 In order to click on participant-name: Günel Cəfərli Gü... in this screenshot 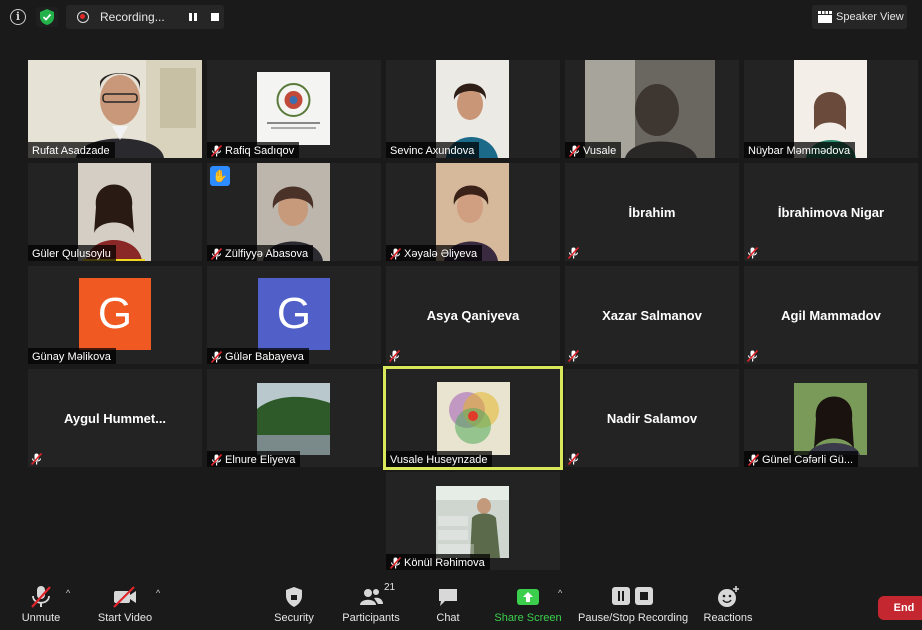, I will do `click(808, 460)`.